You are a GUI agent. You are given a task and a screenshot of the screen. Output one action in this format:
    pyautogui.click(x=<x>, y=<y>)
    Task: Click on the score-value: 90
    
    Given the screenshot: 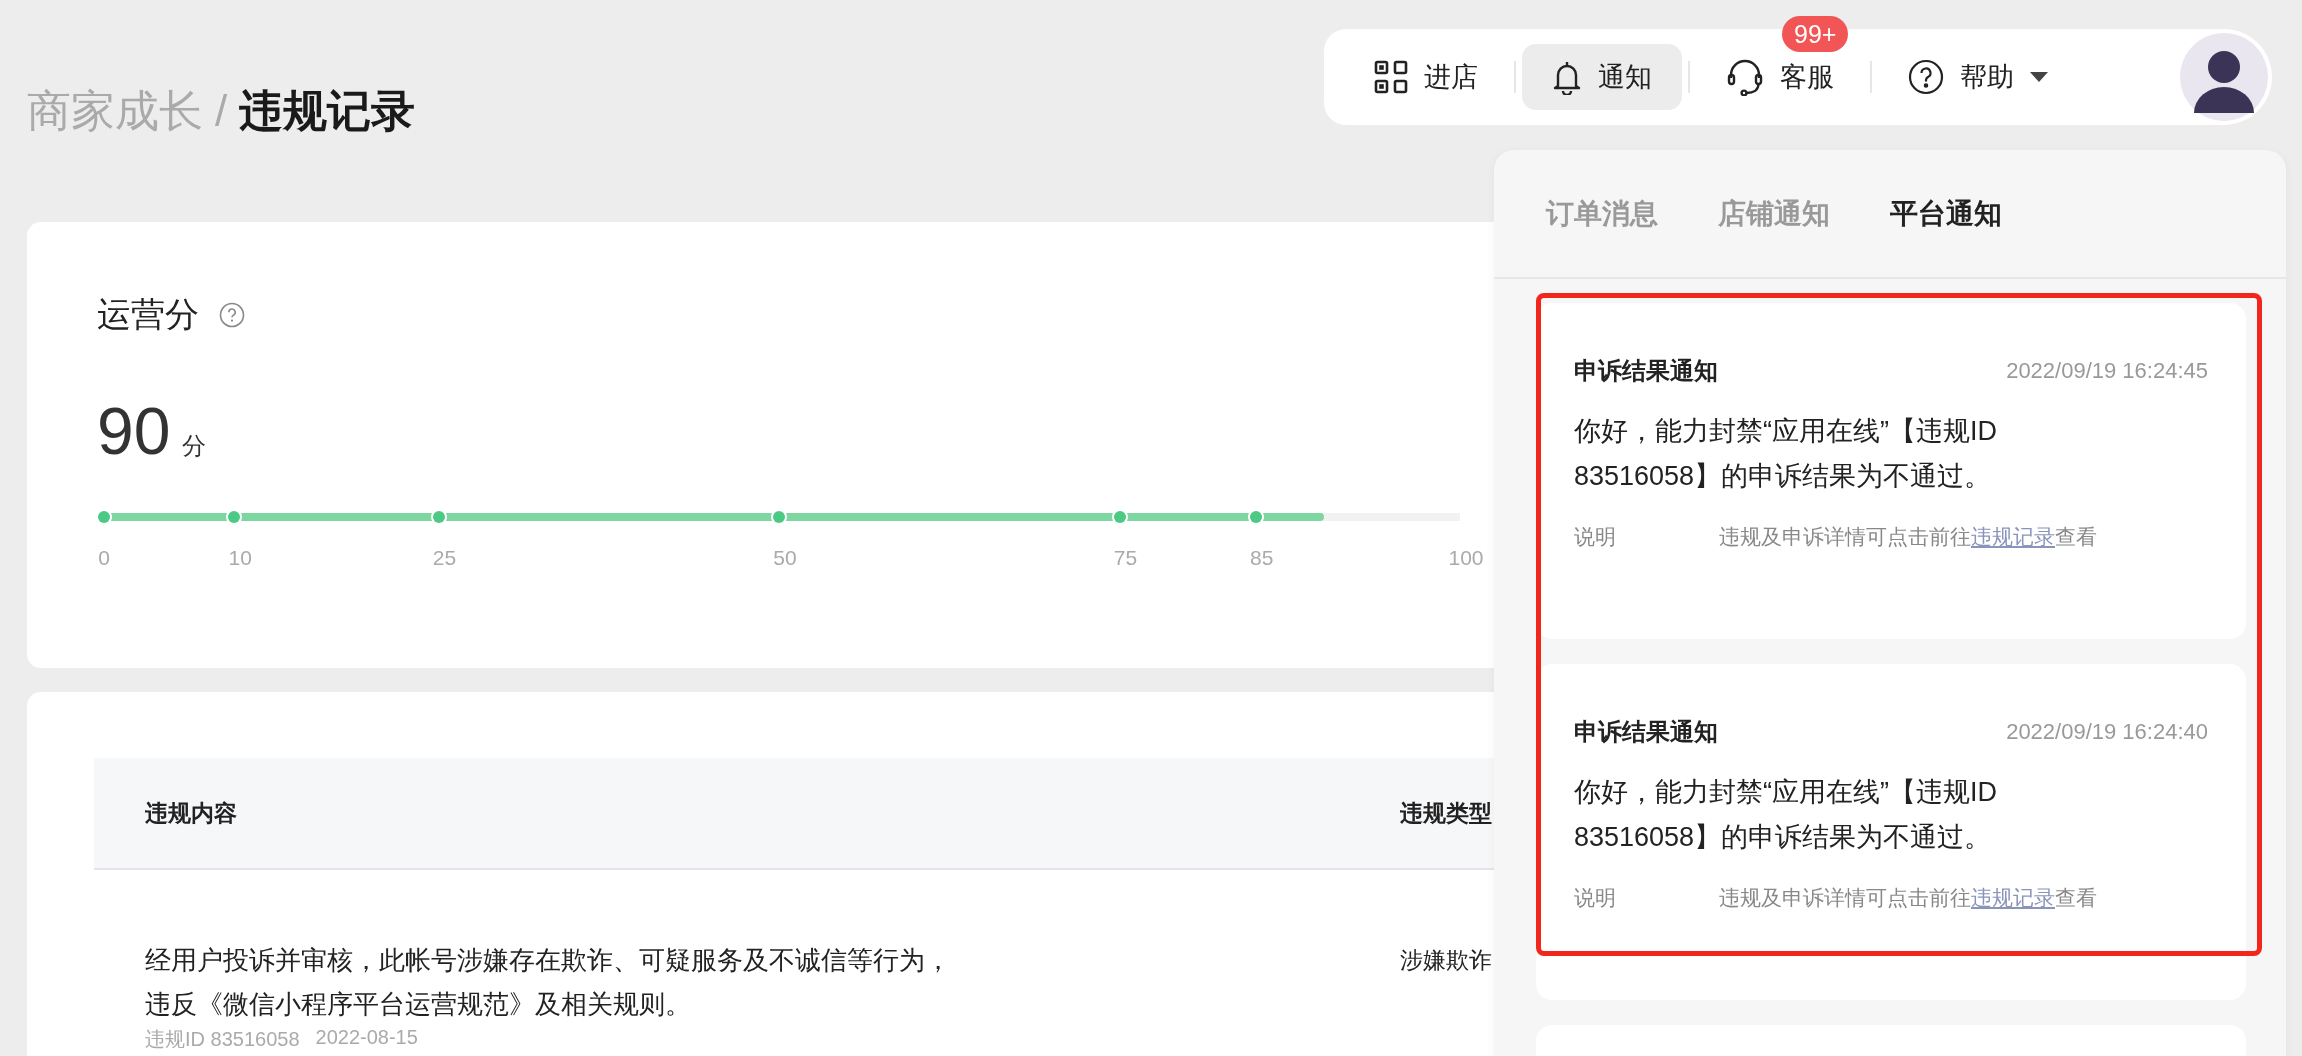 What is the action you would take?
    pyautogui.click(x=134, y=431)
    